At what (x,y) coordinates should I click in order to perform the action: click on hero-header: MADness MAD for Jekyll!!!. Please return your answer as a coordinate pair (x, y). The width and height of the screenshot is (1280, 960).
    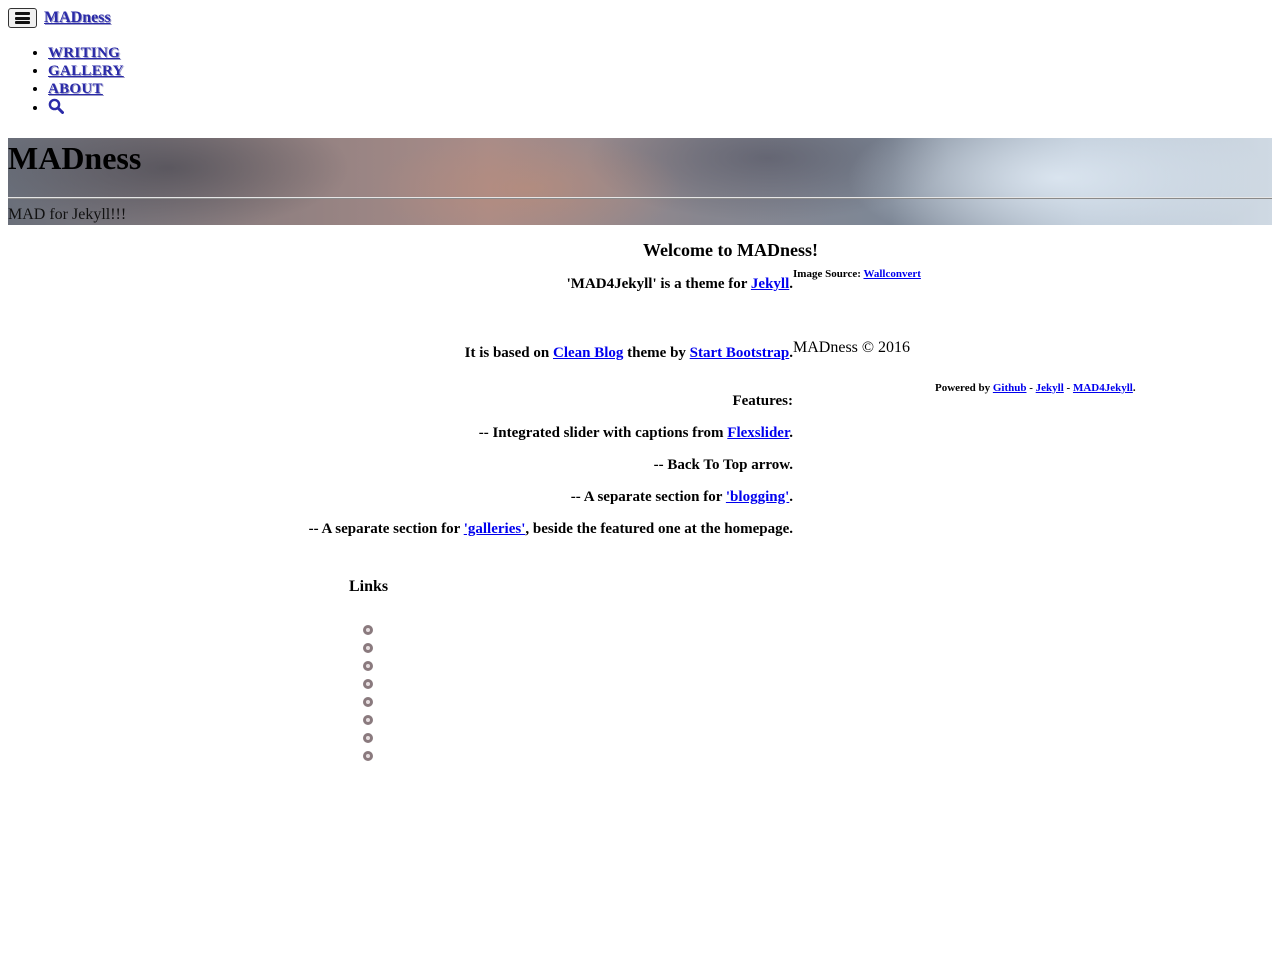
    Looking at the image, I should click on (640, 181).